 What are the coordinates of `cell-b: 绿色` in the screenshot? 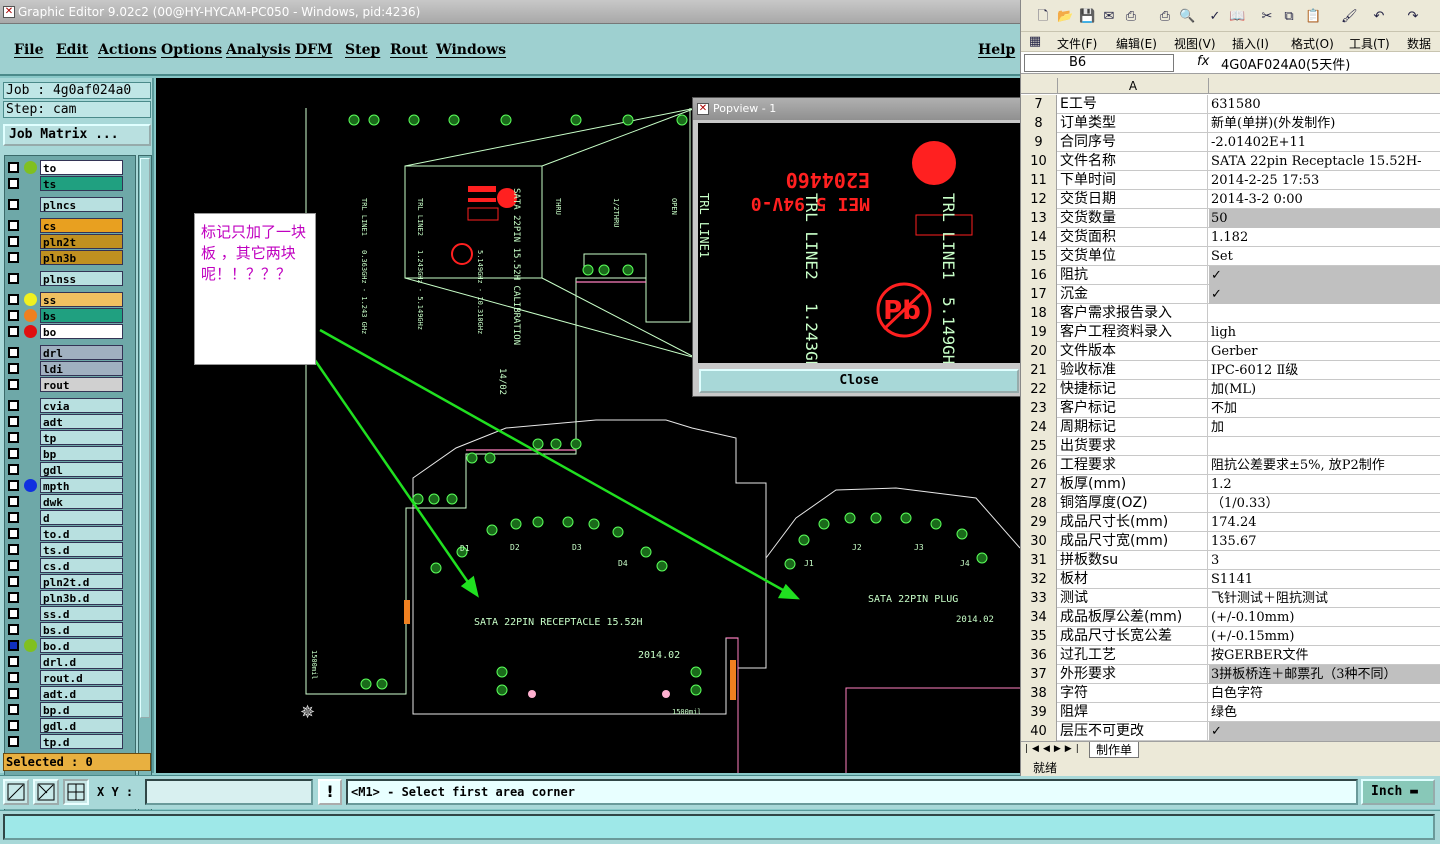 It's located at (1324, 712).